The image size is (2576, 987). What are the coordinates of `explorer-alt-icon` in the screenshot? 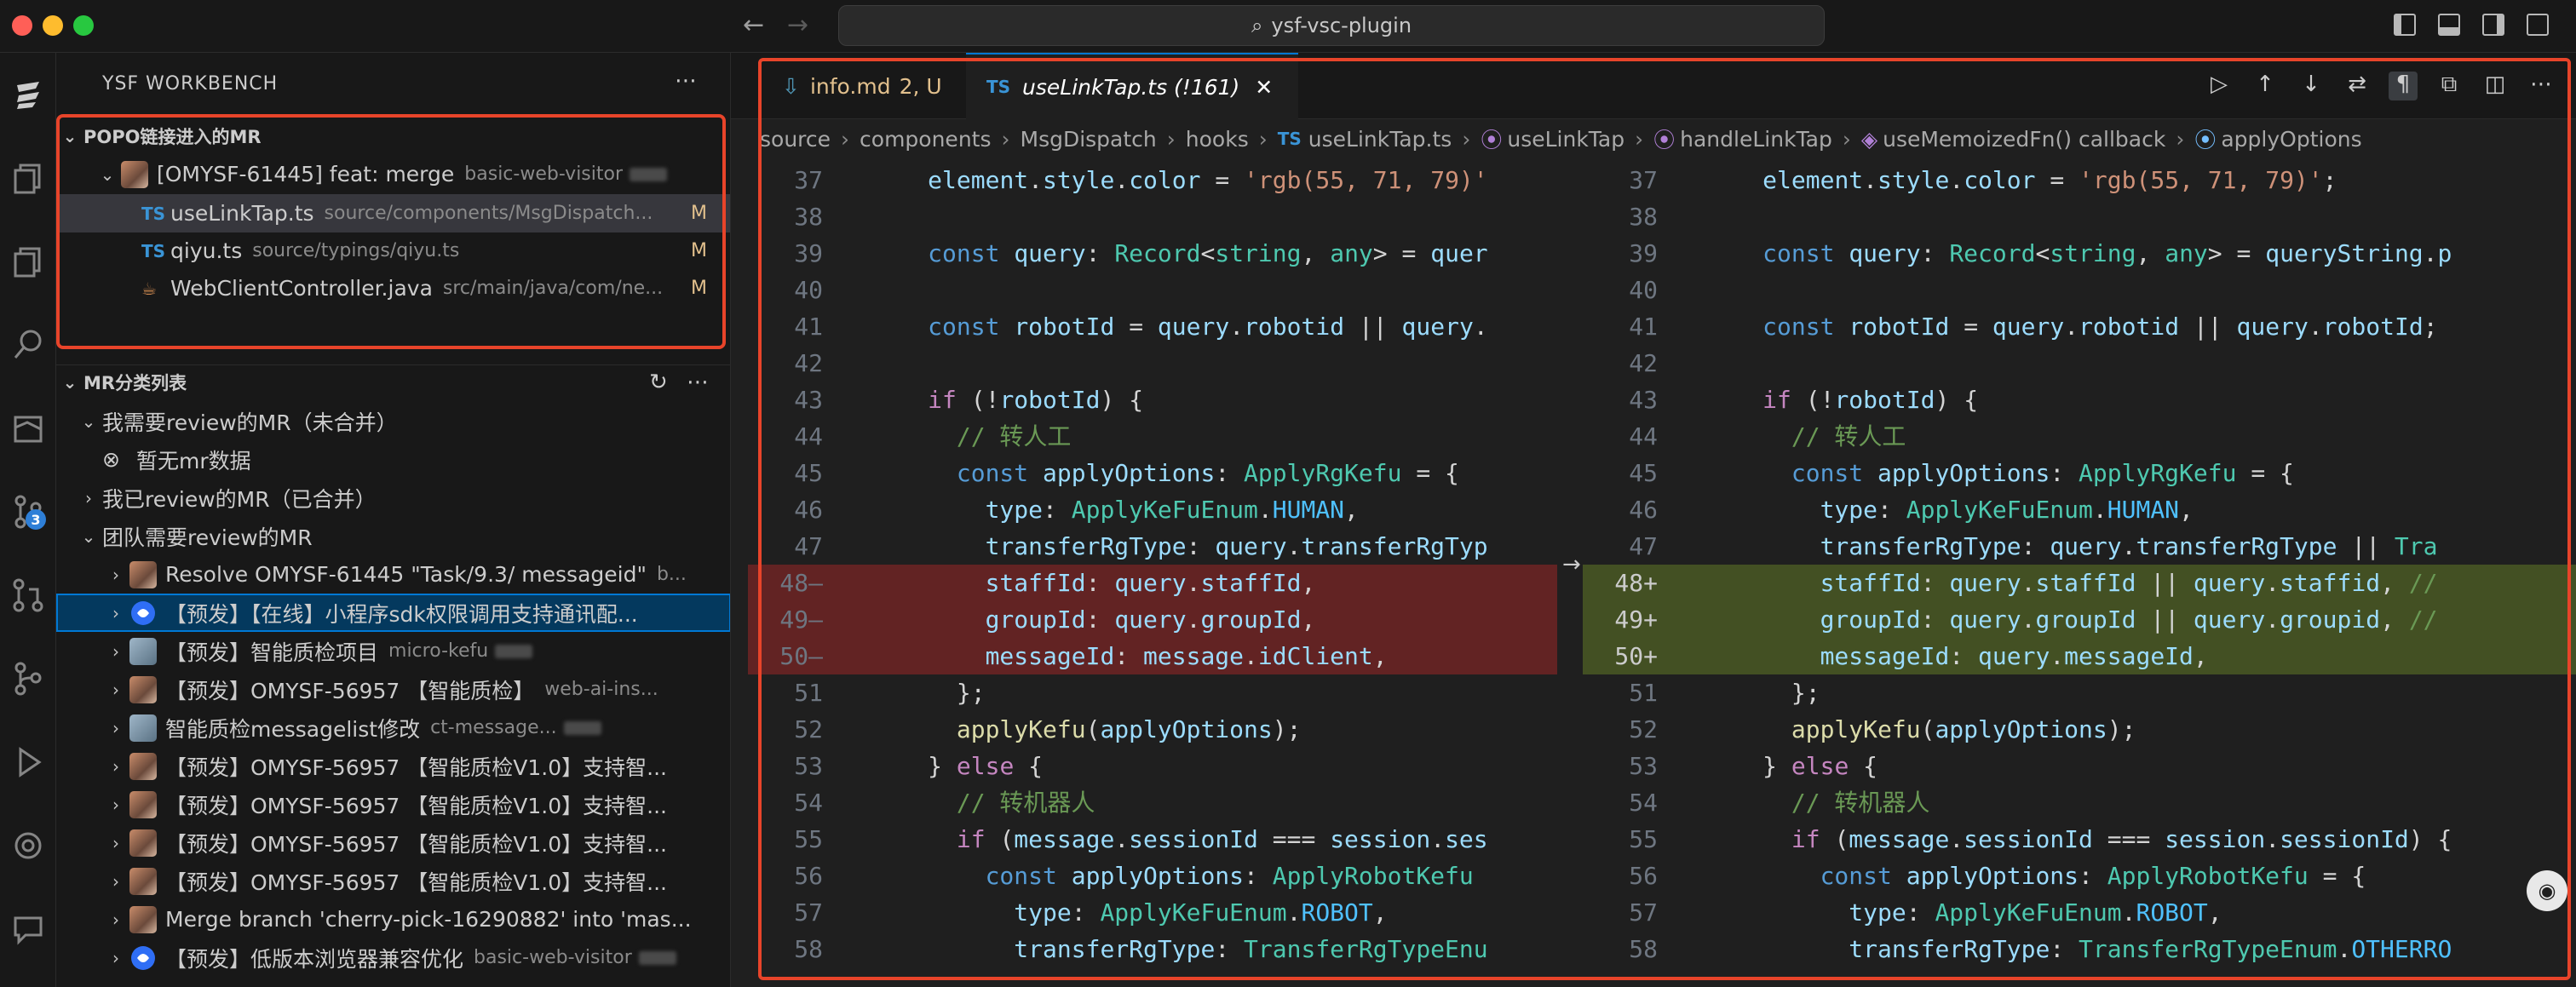 It's located at (28, 261).